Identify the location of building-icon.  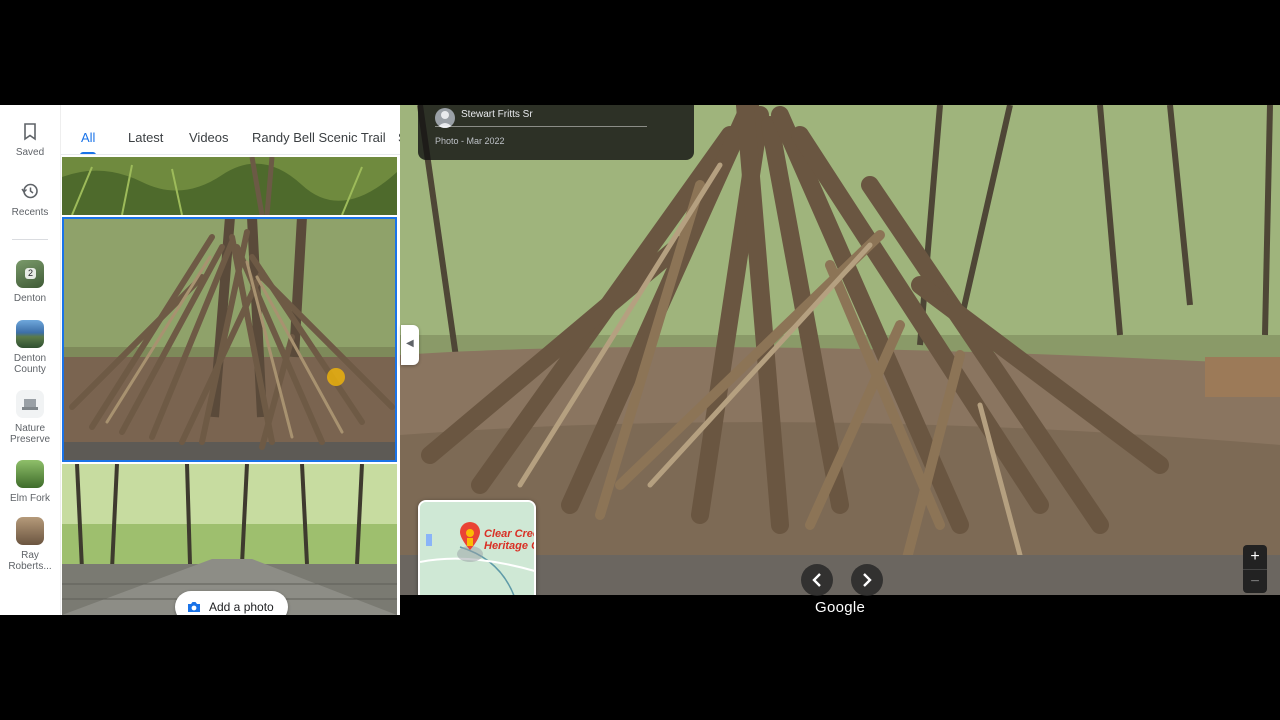
(30, 404).